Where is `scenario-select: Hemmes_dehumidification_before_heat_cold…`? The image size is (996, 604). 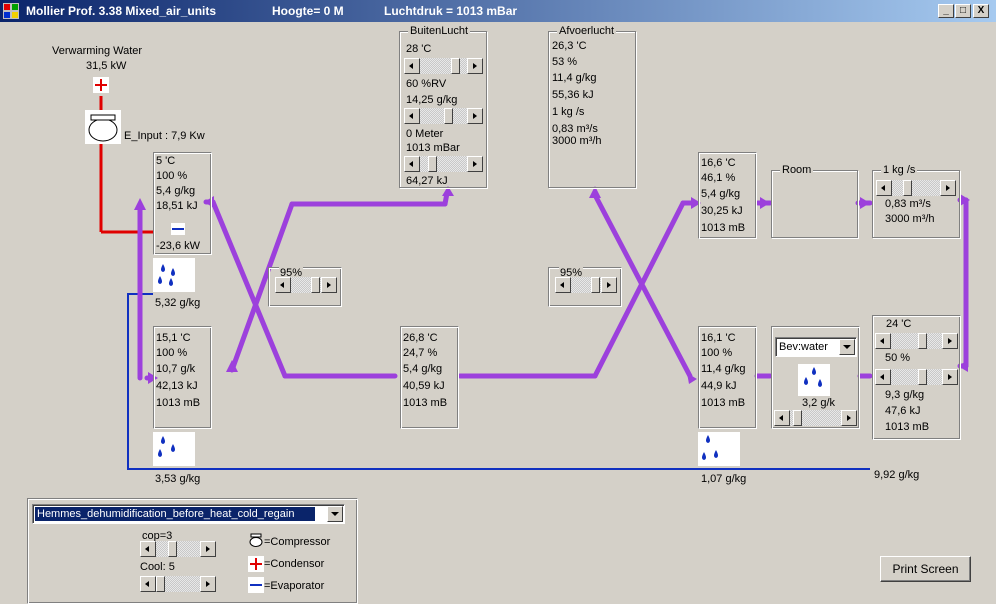 scenario-select: Hemmes_dehumidification_before_heat_cold… is located at coordinates (188, 514).